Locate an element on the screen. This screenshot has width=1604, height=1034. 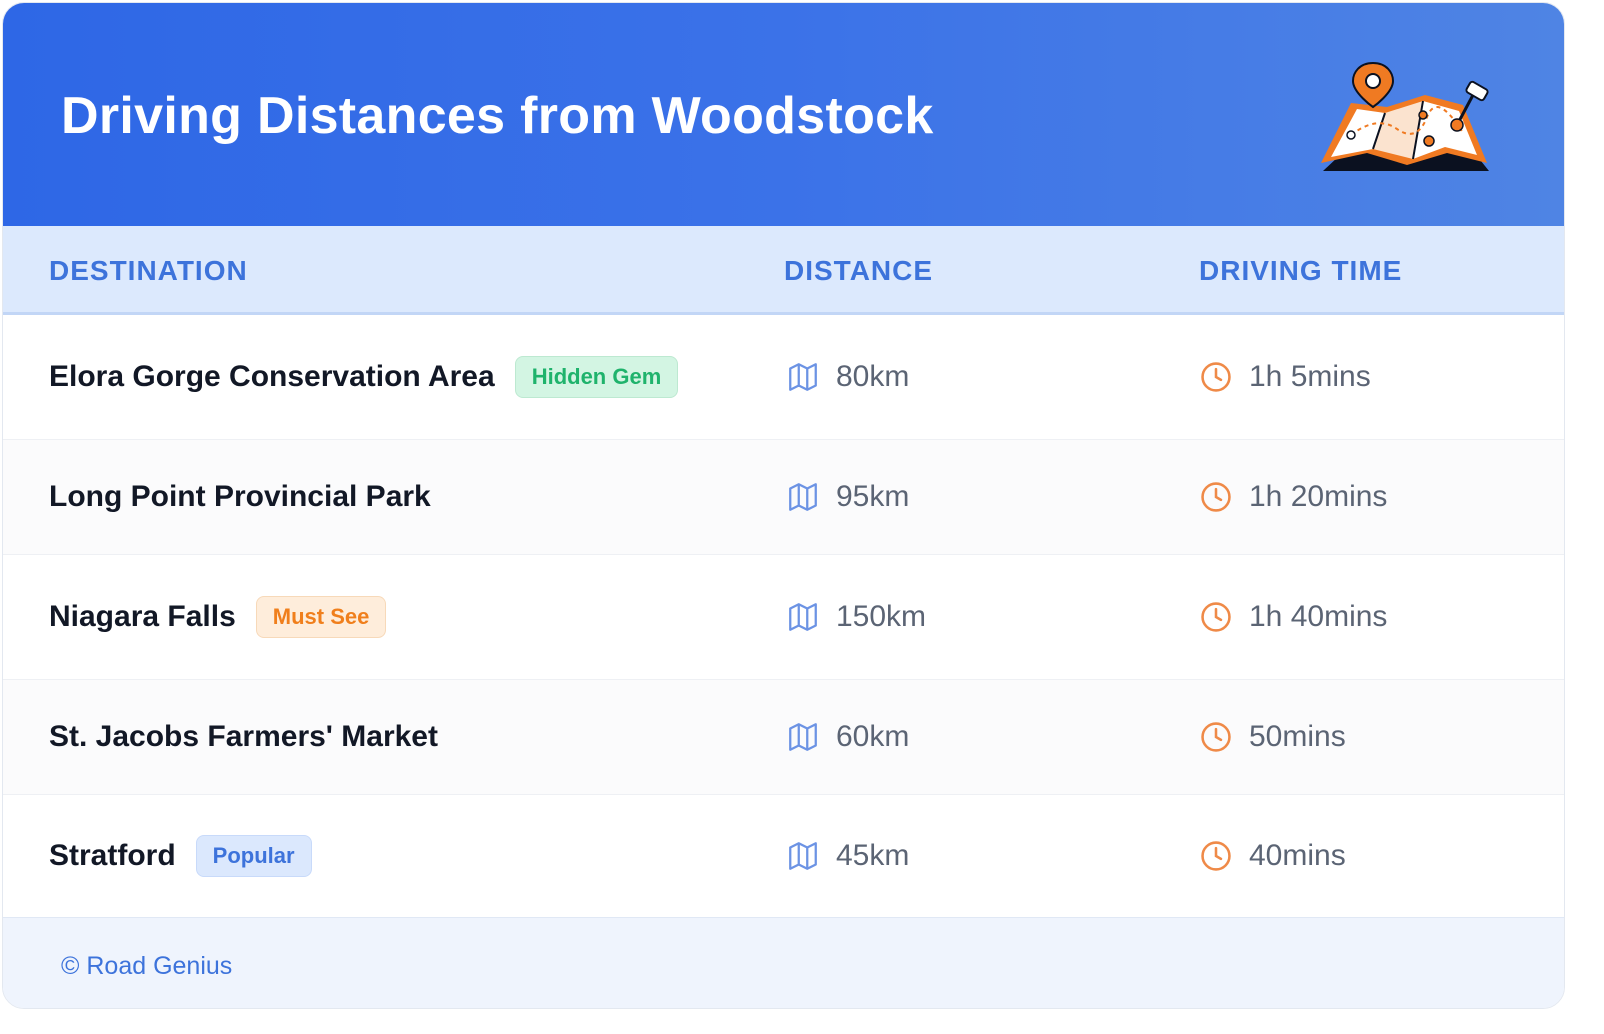
driving-time-cell: 1h 5mins is located at coordinates (1285, 377).